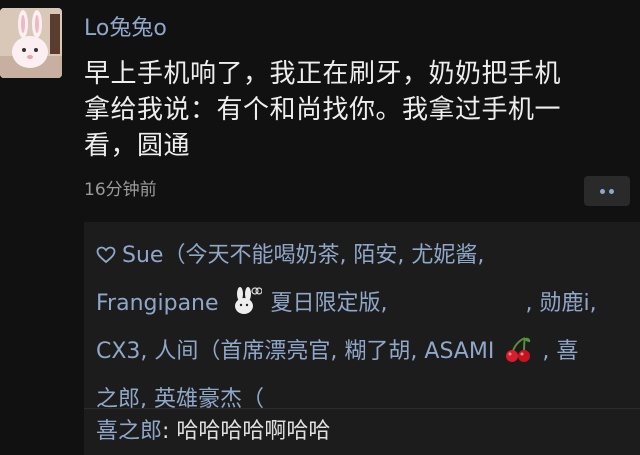 The height and width of the screenshot is (455, 640). I want to click on comment-author: 喜之郎, so click(129, 431).